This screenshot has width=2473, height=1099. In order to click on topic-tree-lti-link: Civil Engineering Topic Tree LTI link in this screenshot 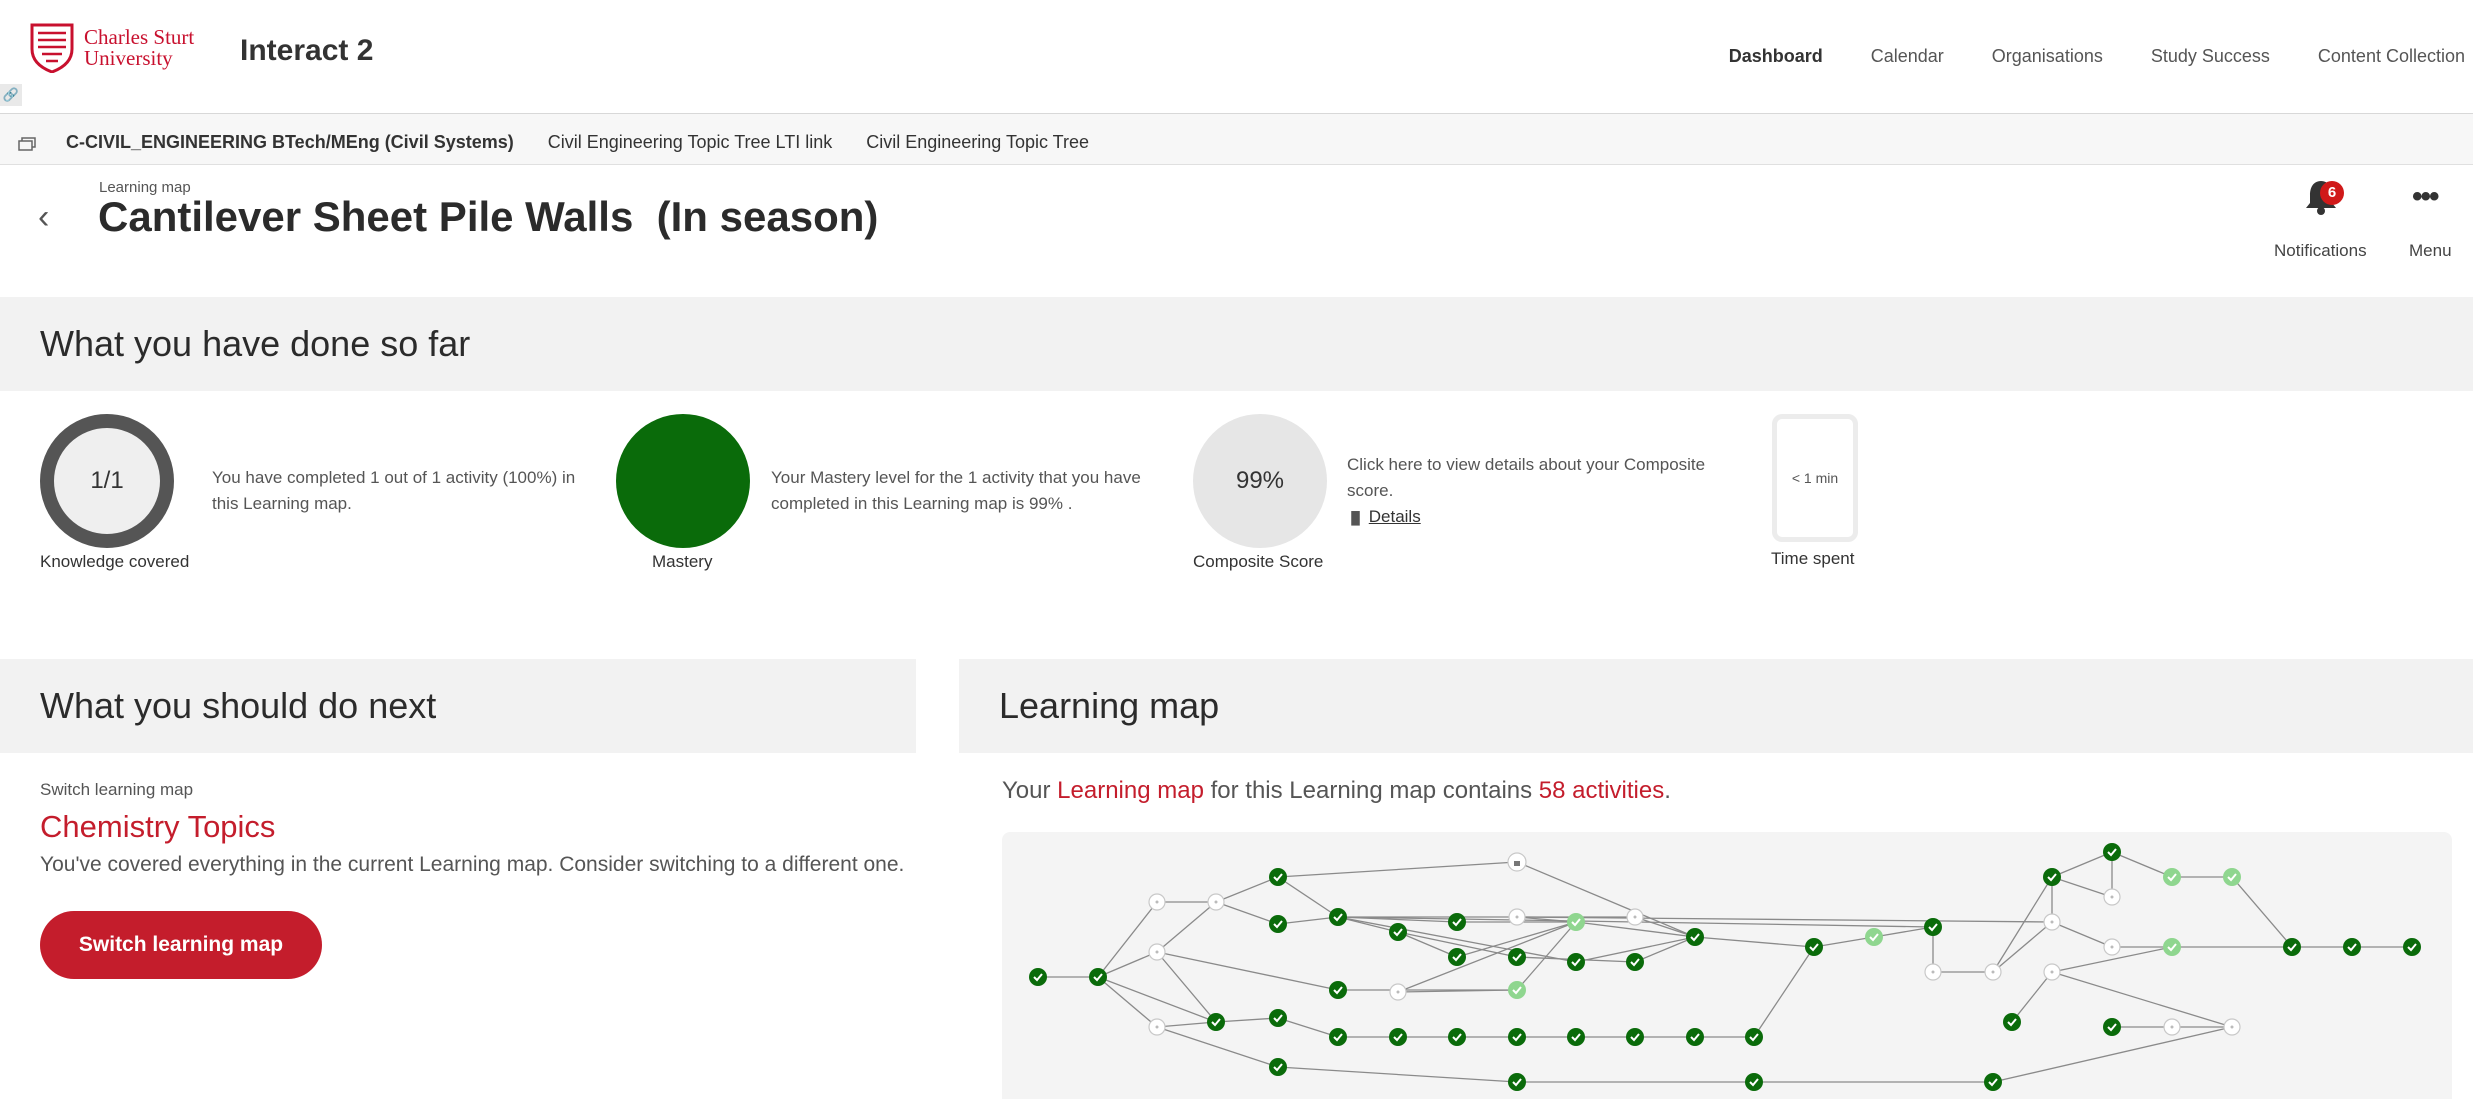, I will do `click(690, 142)`.